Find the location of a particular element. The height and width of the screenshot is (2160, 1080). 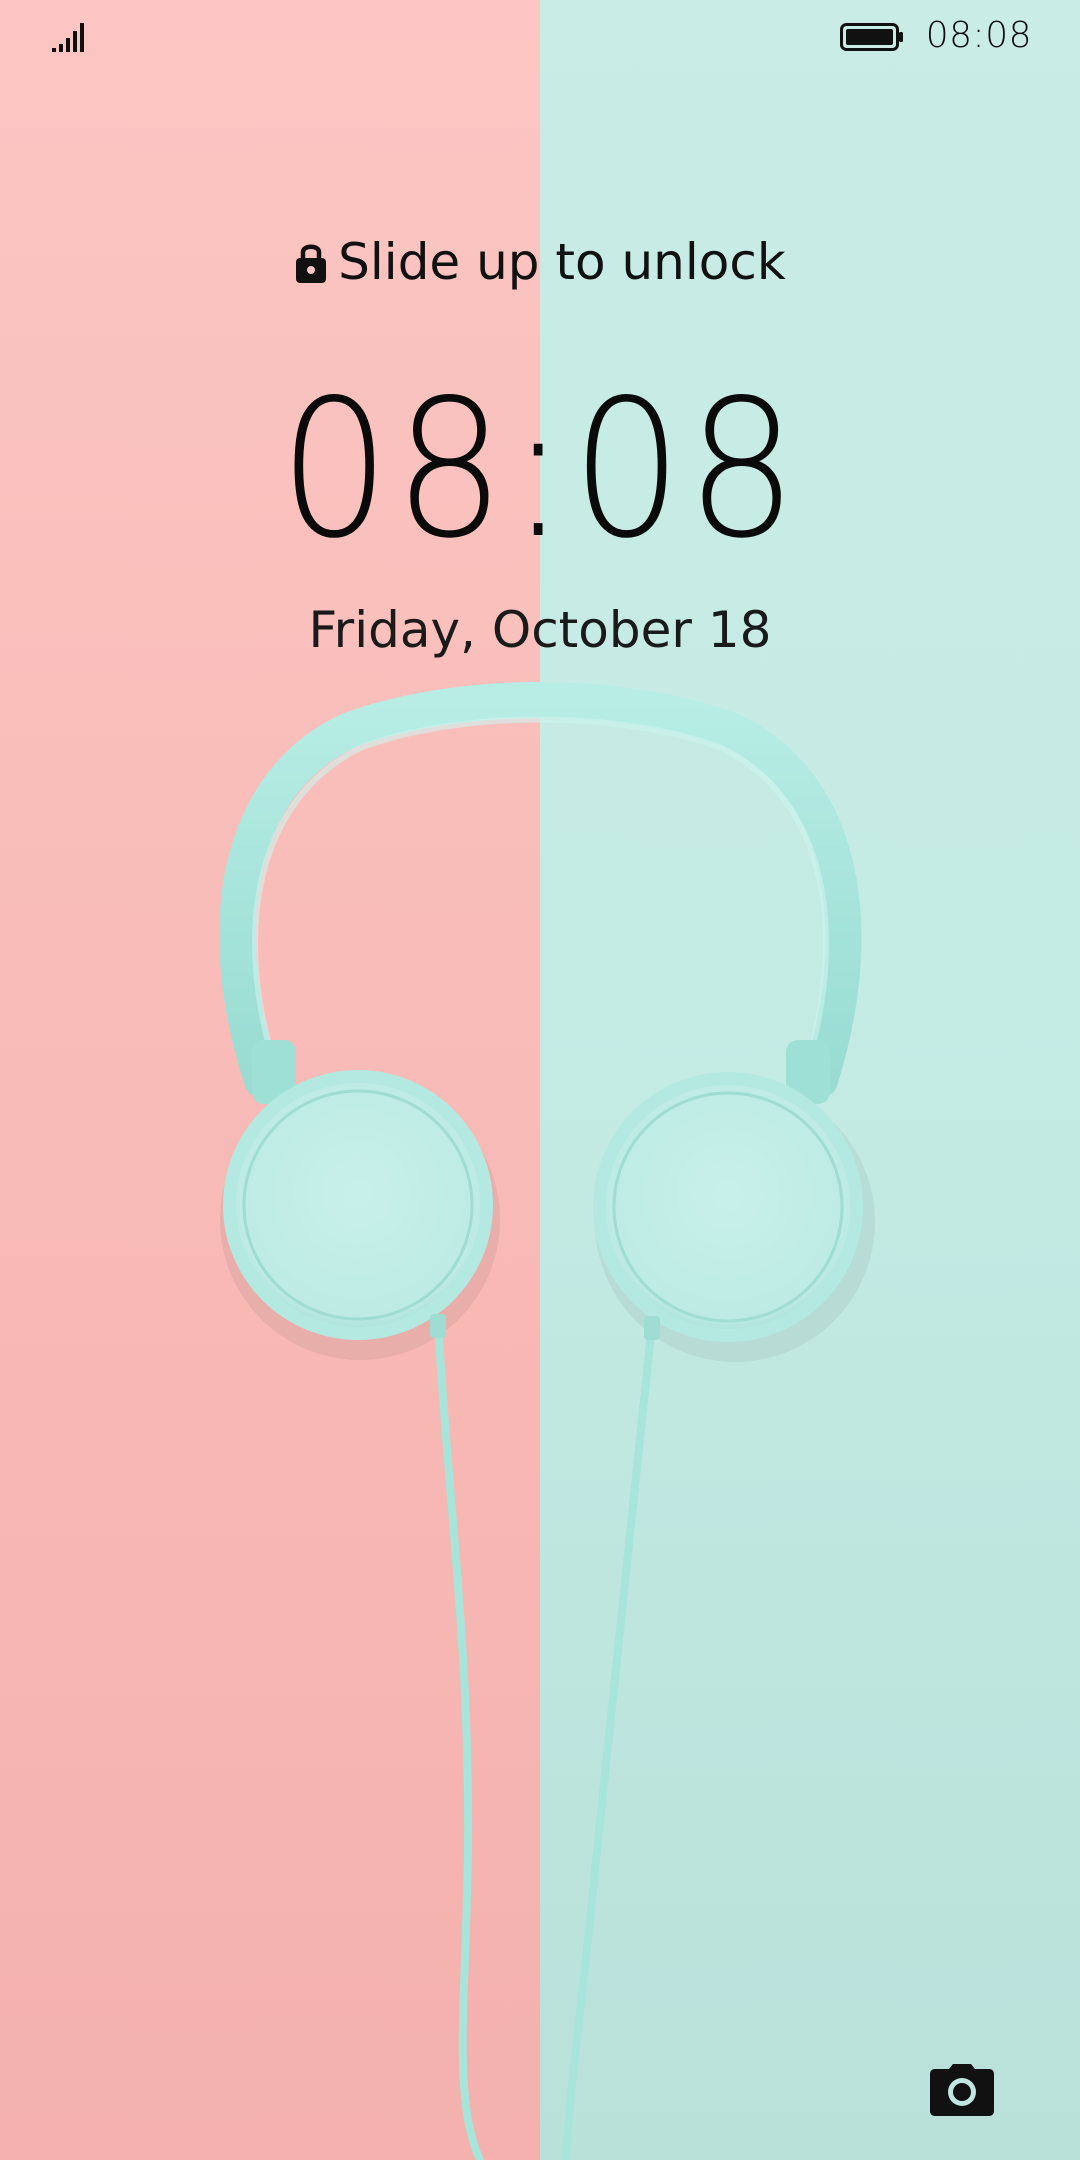

battery-full-icon is located at coordinates (871, 37).